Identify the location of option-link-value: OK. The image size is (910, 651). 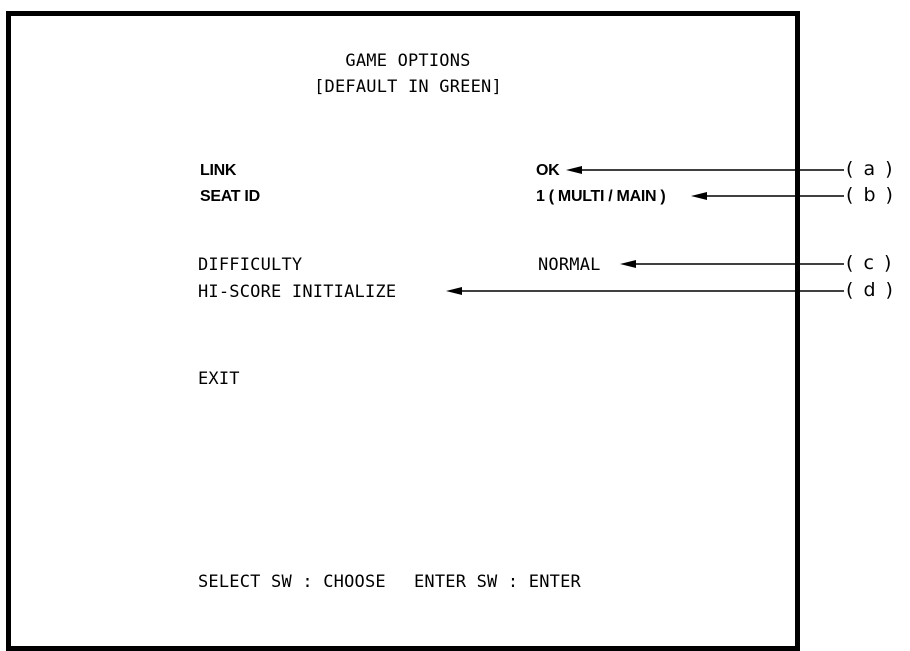
(548, 170).